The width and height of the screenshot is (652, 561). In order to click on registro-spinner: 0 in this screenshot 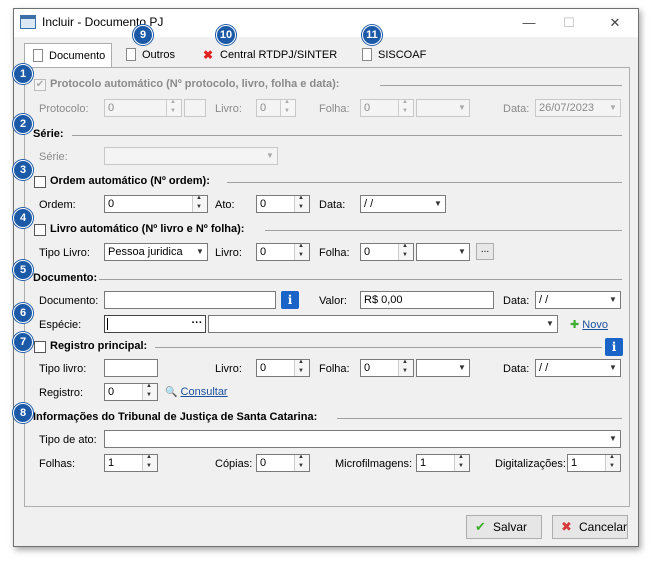, I will do `click(131, 392)`.